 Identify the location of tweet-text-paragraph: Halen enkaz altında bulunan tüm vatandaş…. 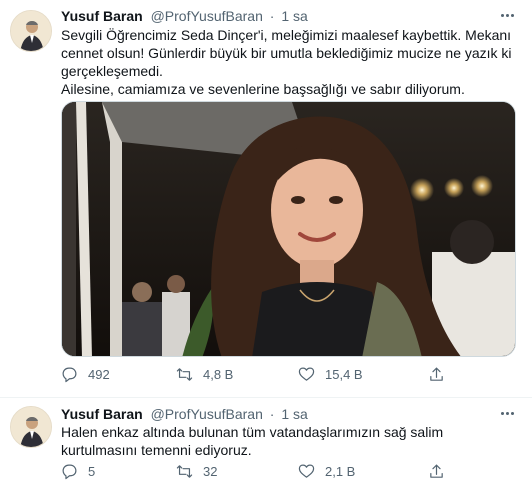
(254, 441).